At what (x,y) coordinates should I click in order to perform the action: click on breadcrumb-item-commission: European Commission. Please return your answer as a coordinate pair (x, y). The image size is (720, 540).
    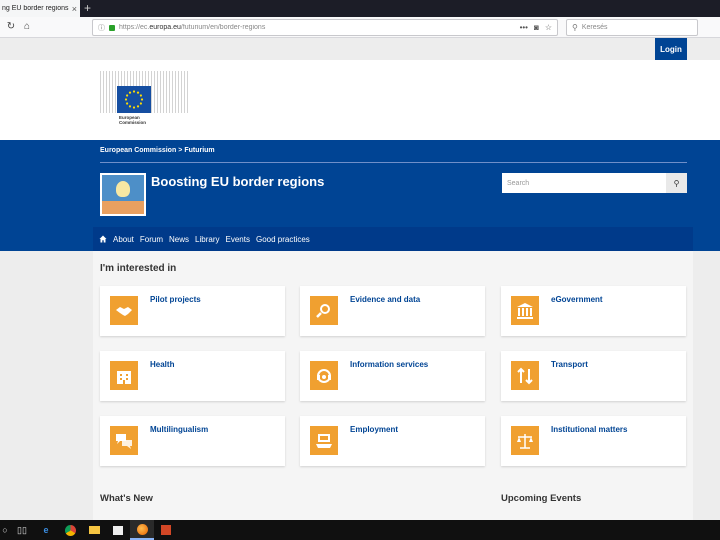
    Looking at the image, I should click on (138, 150).